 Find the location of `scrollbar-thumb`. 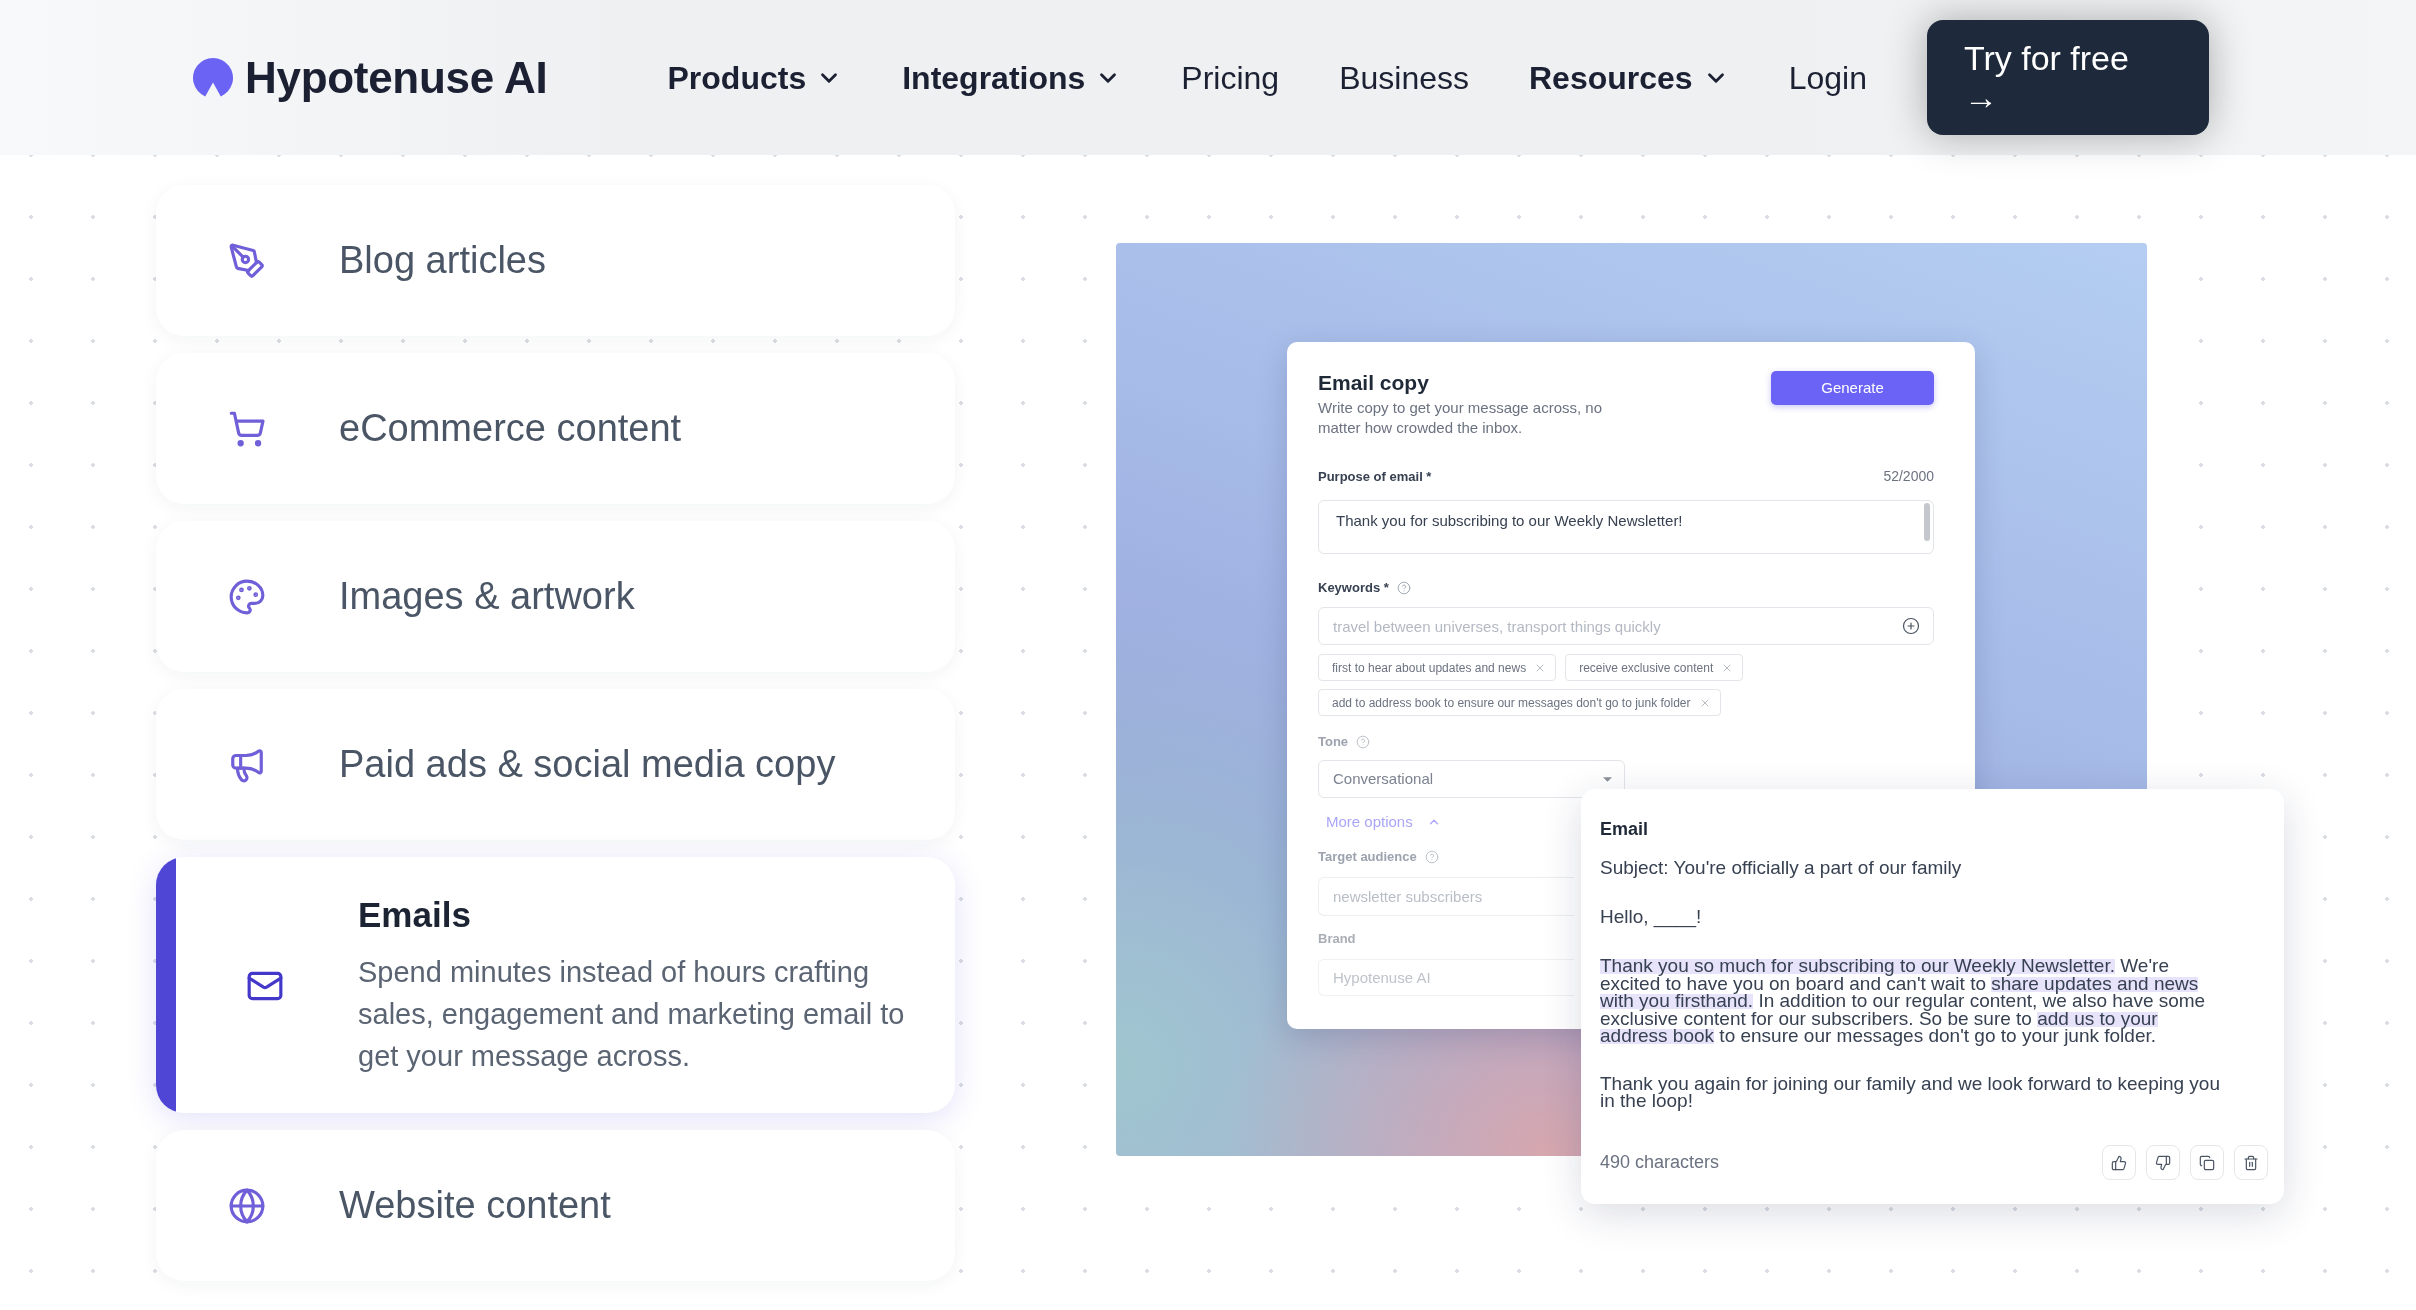

scrollbar-thumb is located at coordinates (1927, 522).